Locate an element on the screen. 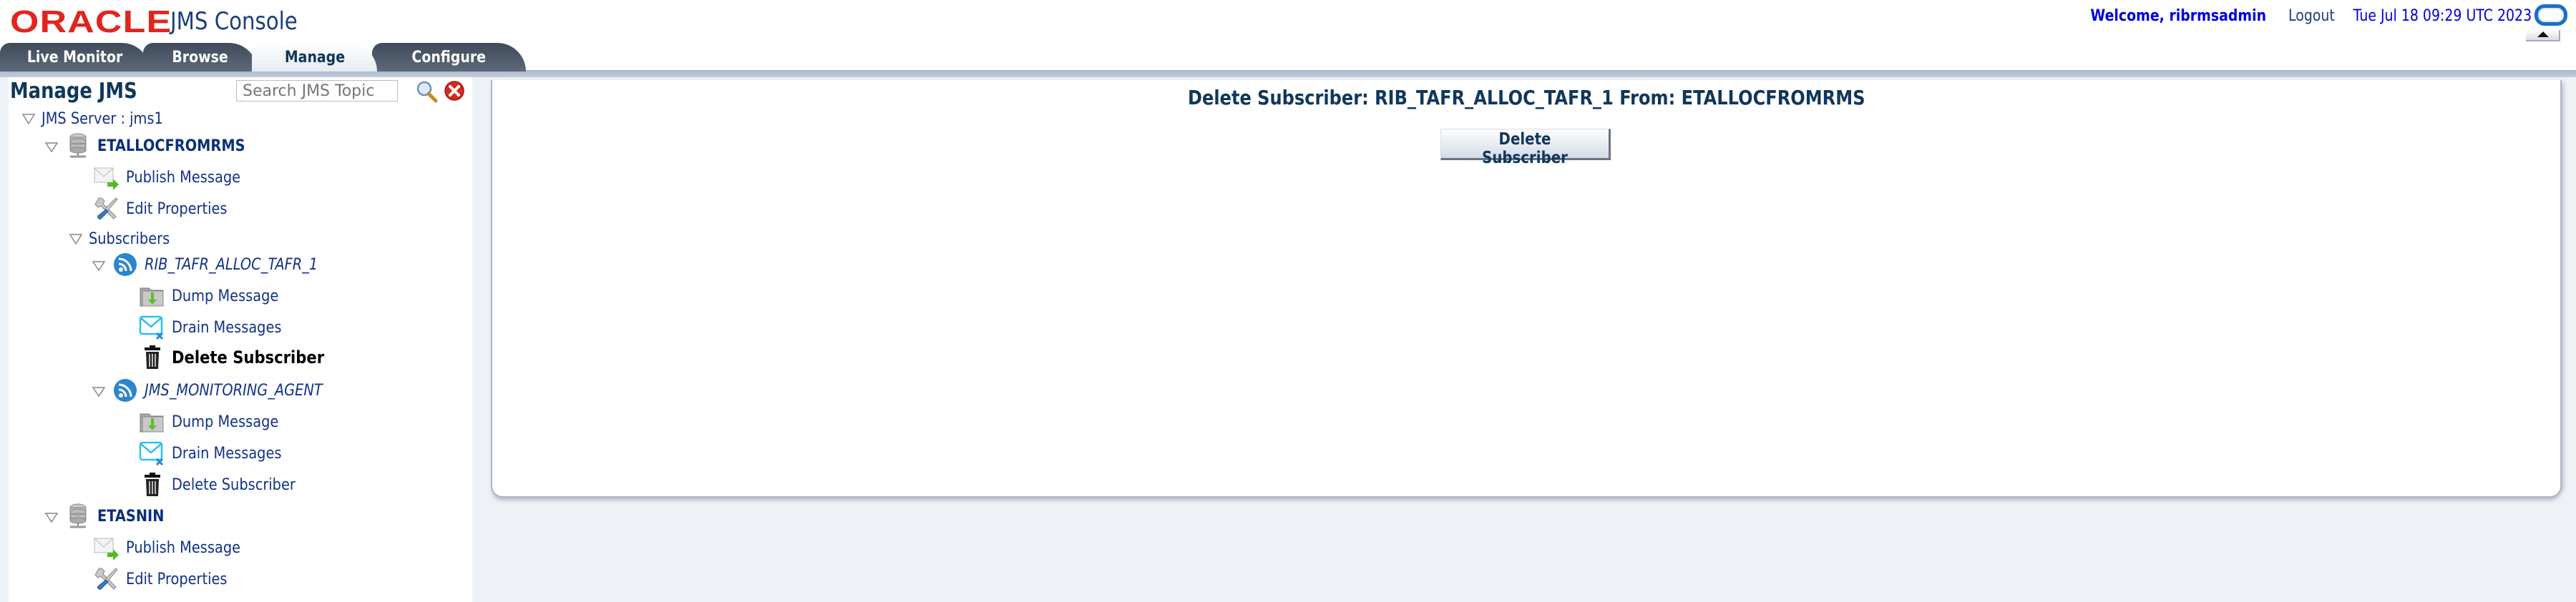  oracle-logo: ORACLE is located at coordinates (91, 21).